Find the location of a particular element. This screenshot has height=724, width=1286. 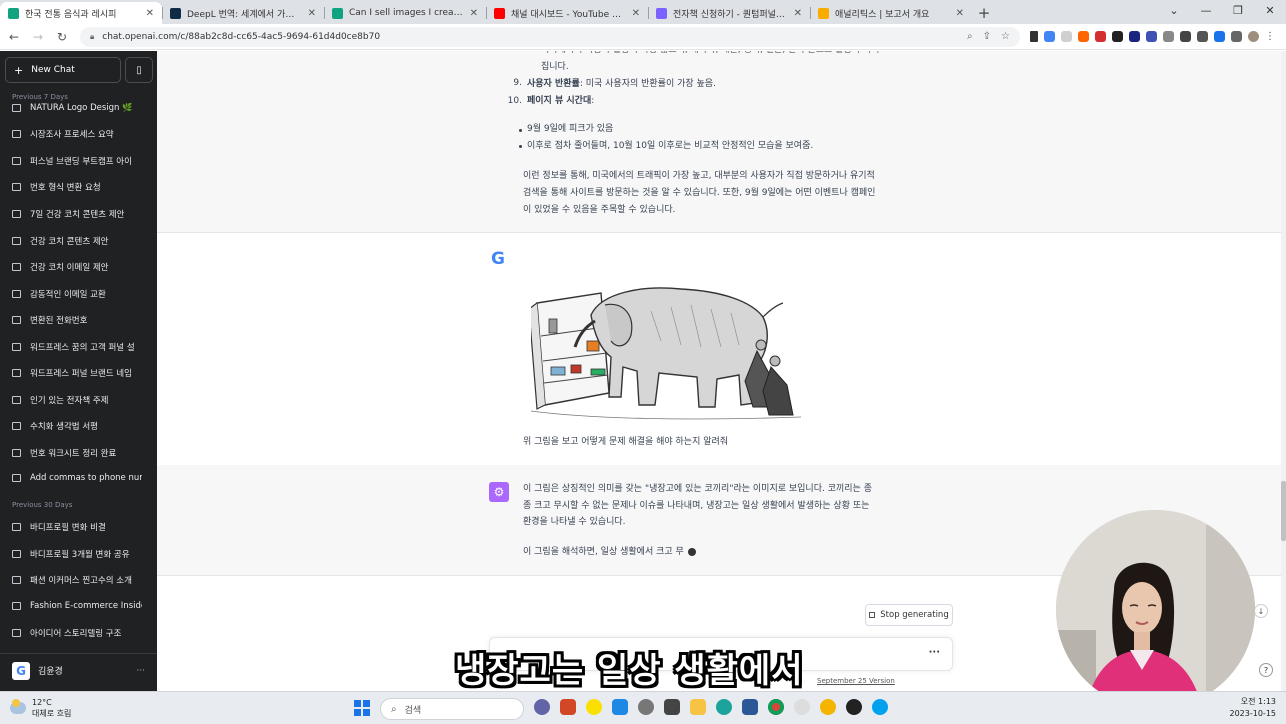

forward-arrow-icon: → is located at coordinates (38, 37).